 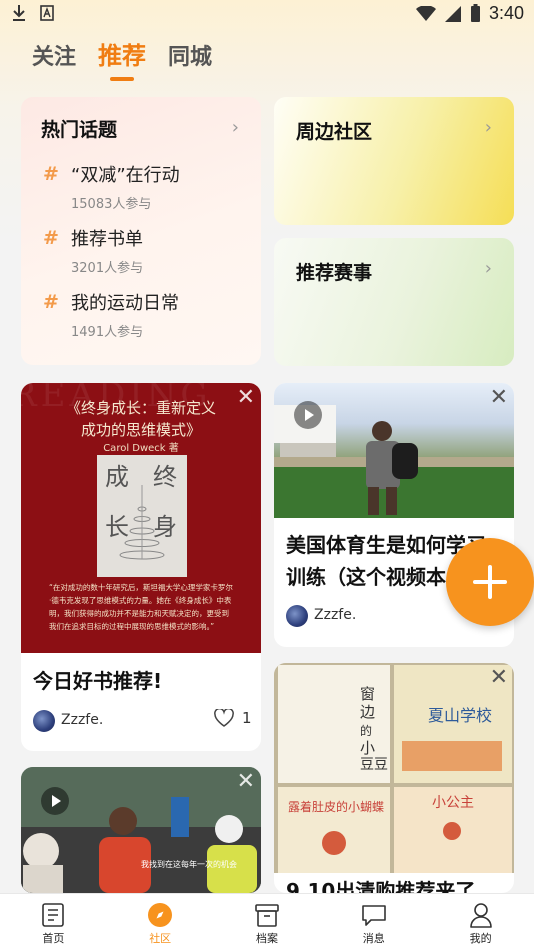 I want to click on nav-archive: 档案, so click(x=267, y=922).